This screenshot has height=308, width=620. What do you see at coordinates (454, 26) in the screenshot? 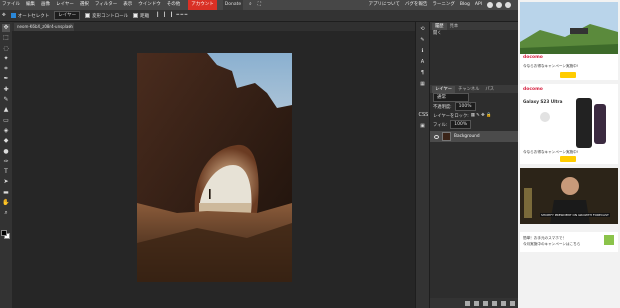
I see `tab-swatches: 見本` at bounding box center [454, 26].